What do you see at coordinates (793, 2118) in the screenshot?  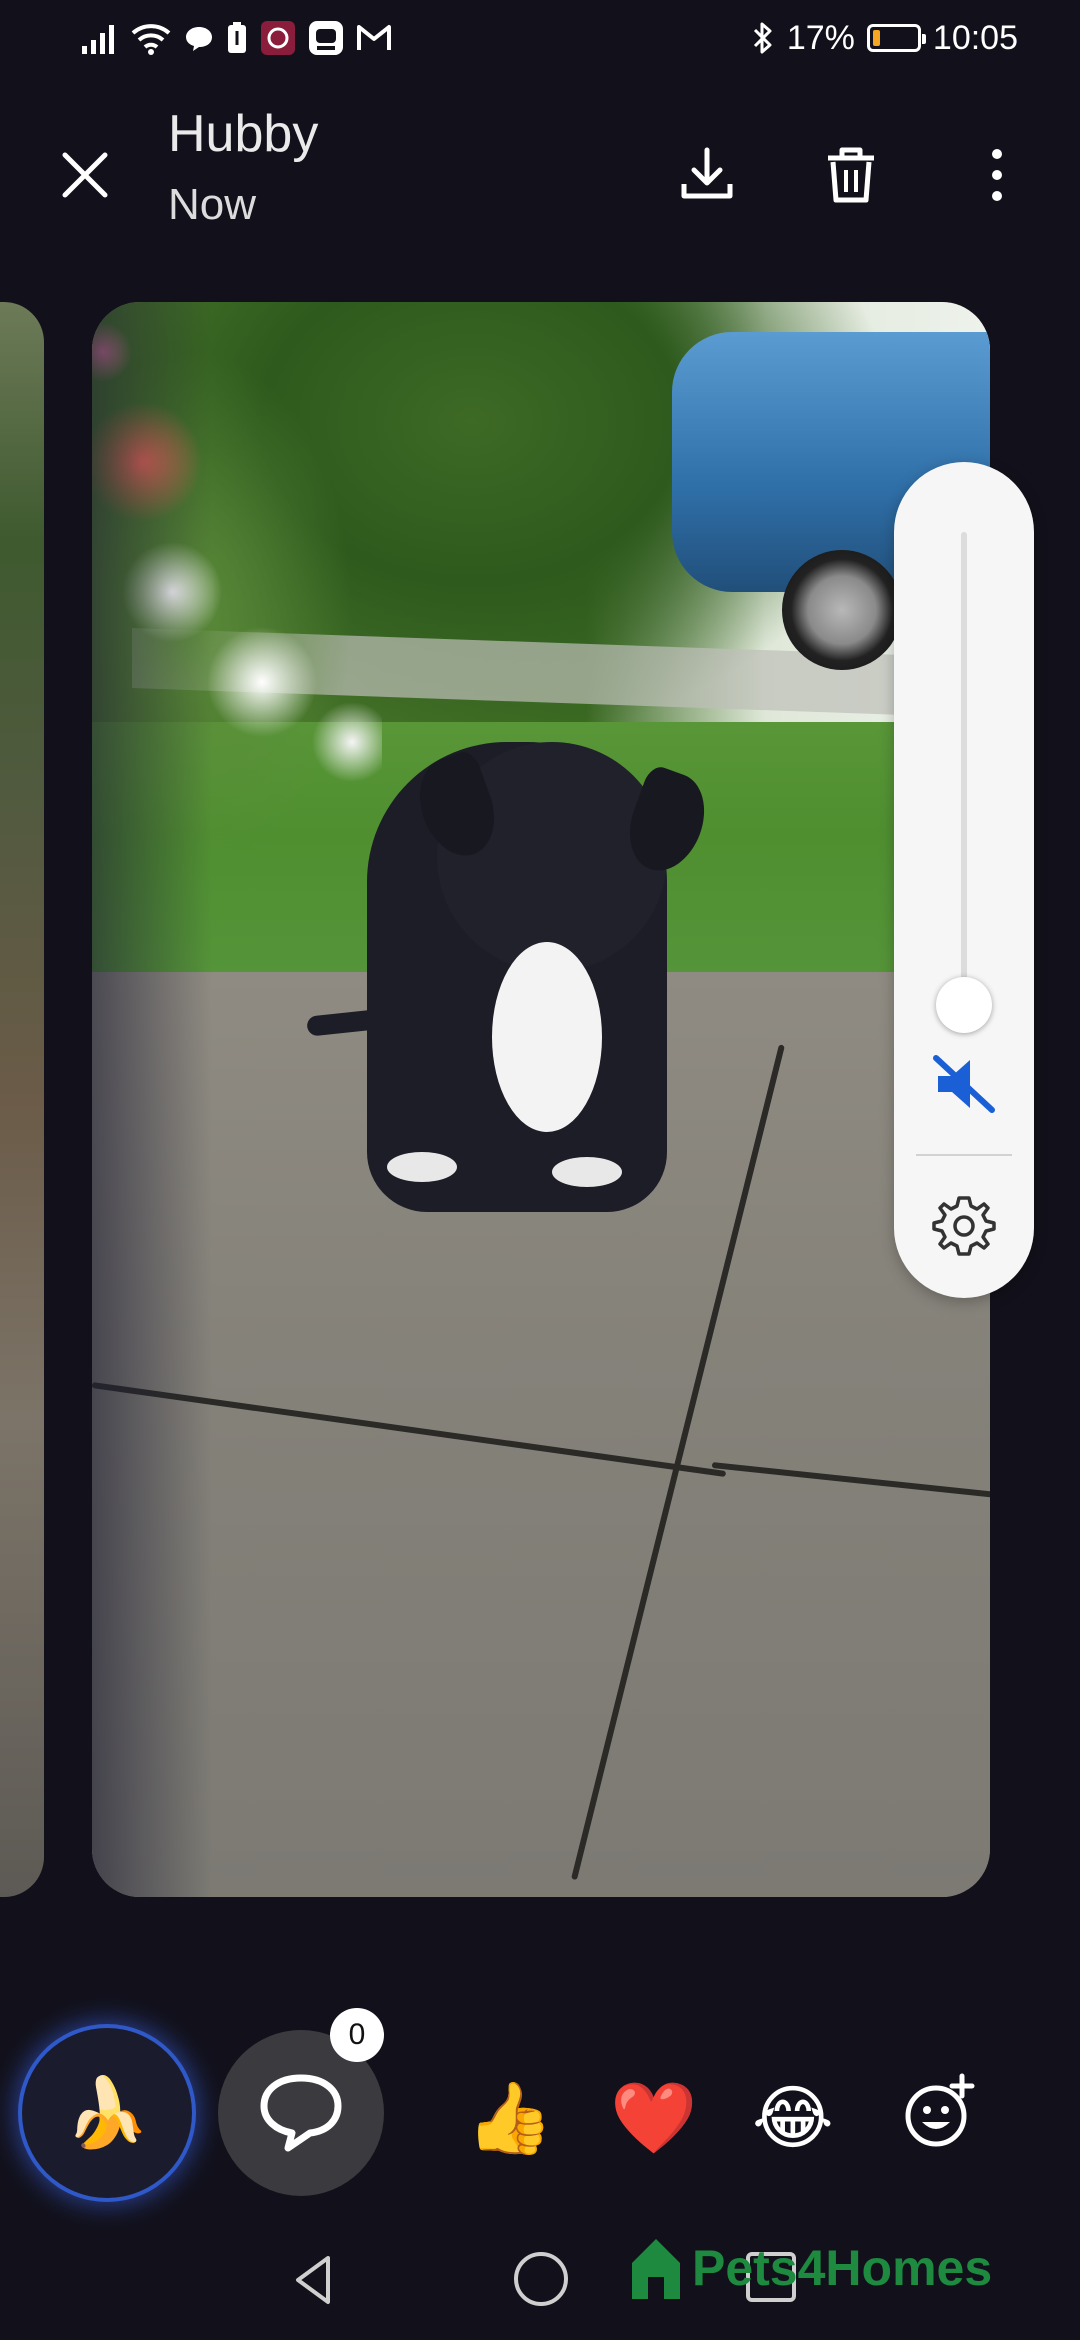 I see `laughing-reaction: 😂` at bounding box center [793, 2118].